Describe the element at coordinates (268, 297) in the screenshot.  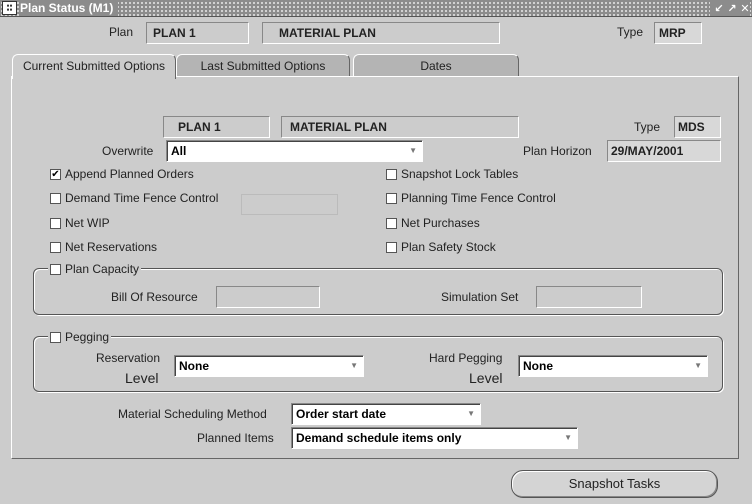
I see `bill-of-resource-field` at that location.